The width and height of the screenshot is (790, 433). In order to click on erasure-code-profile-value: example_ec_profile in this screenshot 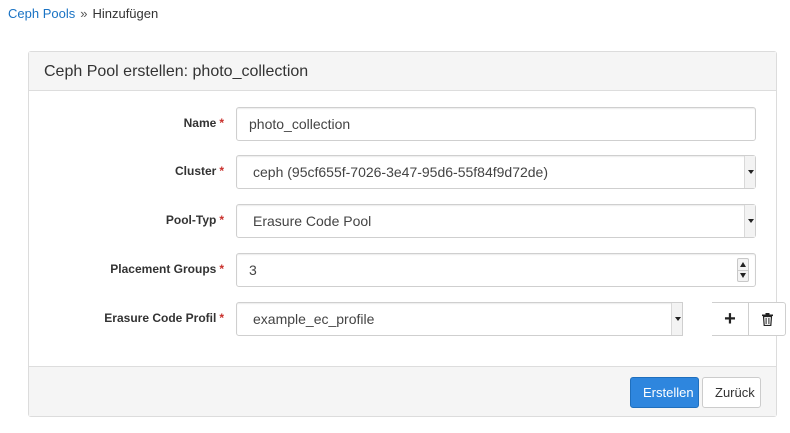, I will do `click(314, 319)`.